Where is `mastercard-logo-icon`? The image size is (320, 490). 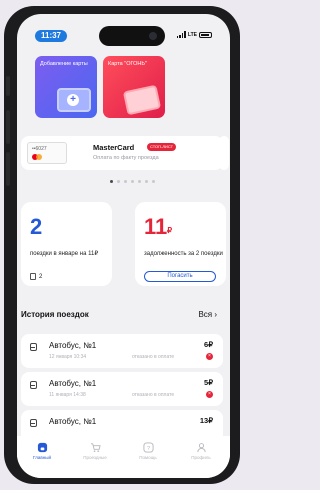 mastercard-logo-icon is located at coordinates (37, 157).